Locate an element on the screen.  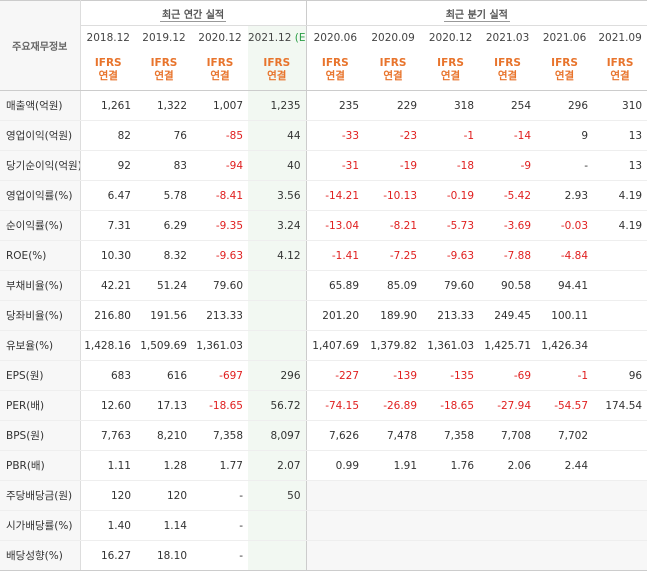
table-cell: -3.69 is located at coordinates (508, 225).